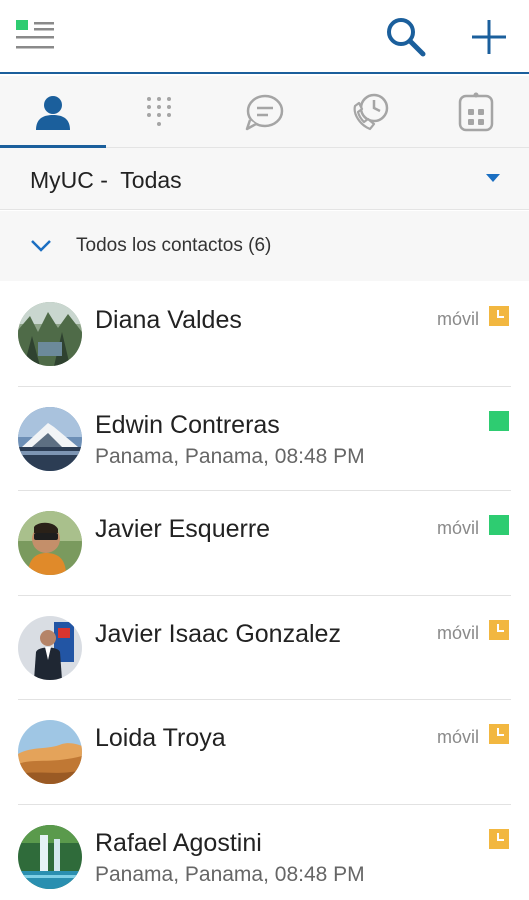  I want to click on chat-icon, so click(265, 112).